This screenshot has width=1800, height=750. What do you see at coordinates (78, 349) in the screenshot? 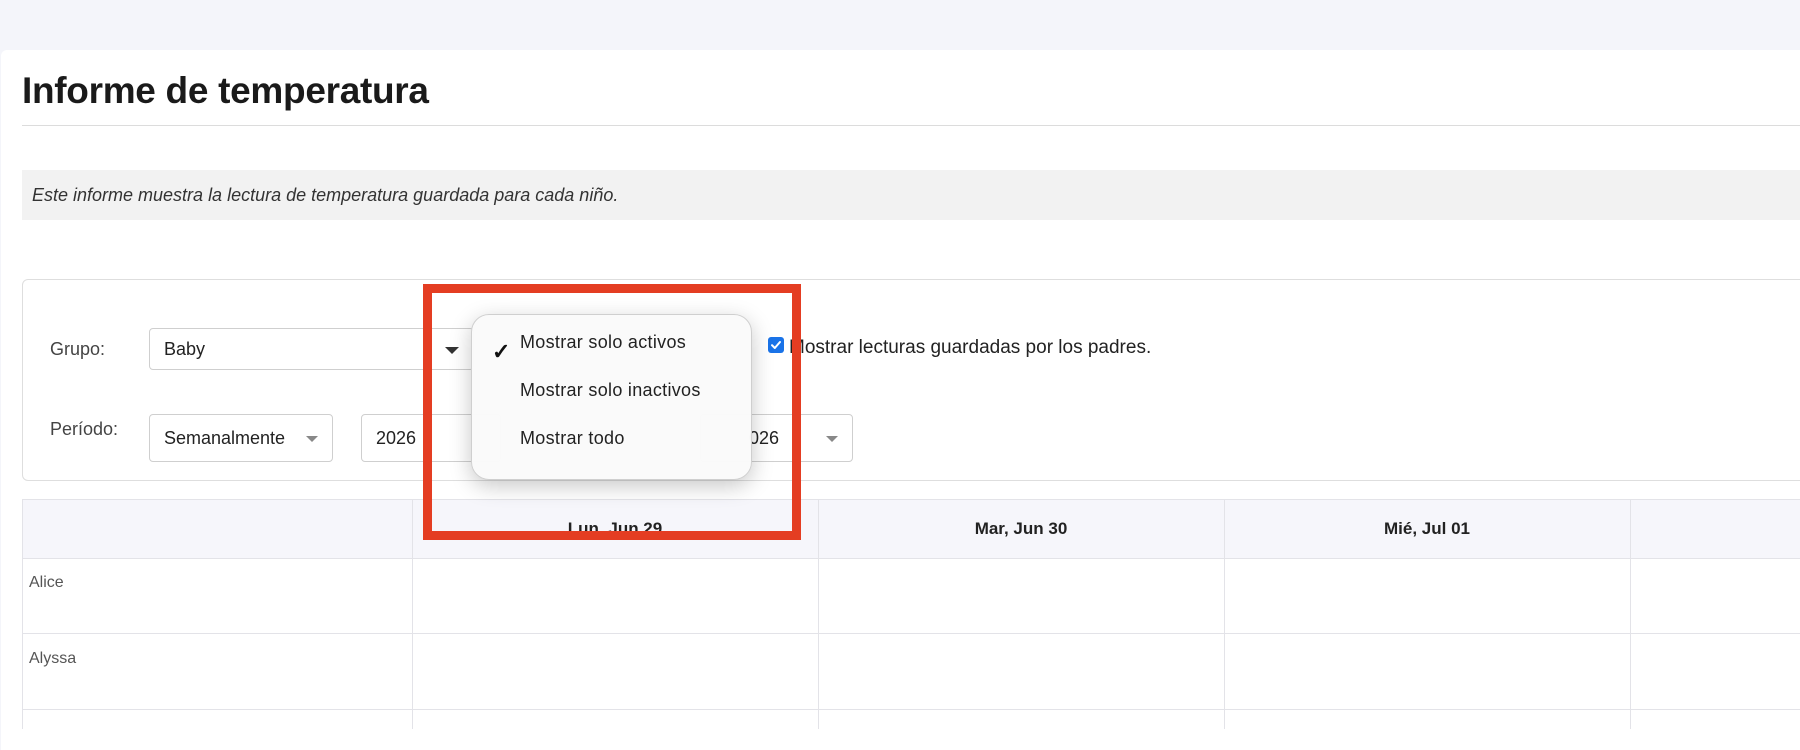
I see `group-label: Grupo:` at bounding box center [78, 349].